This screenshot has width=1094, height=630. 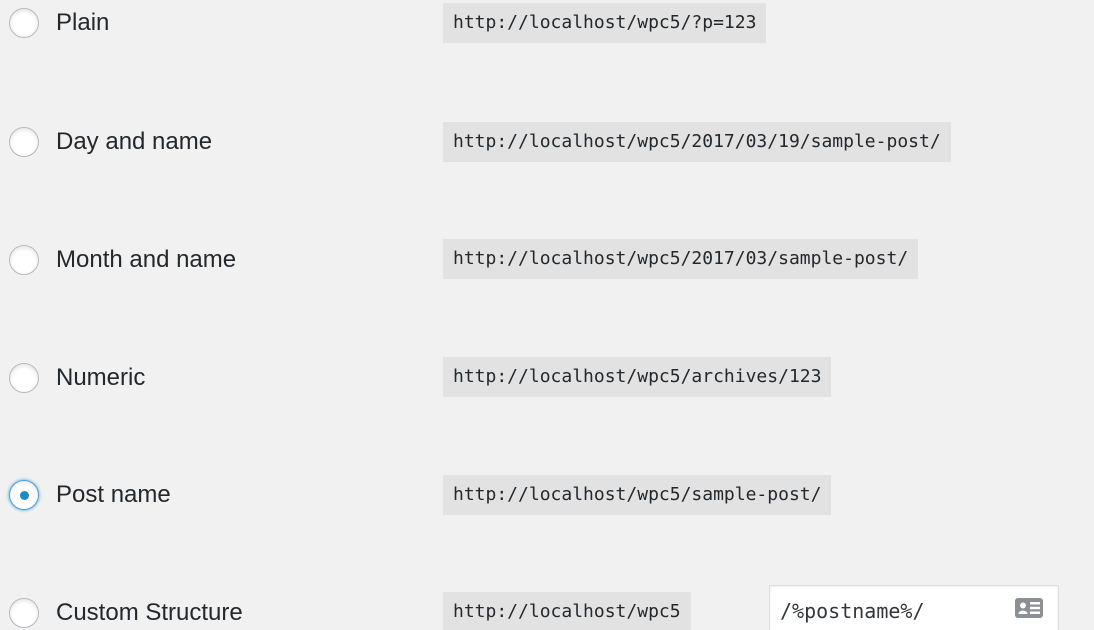 I want to click on radio-day-and-name, so click(x=24, y=142).